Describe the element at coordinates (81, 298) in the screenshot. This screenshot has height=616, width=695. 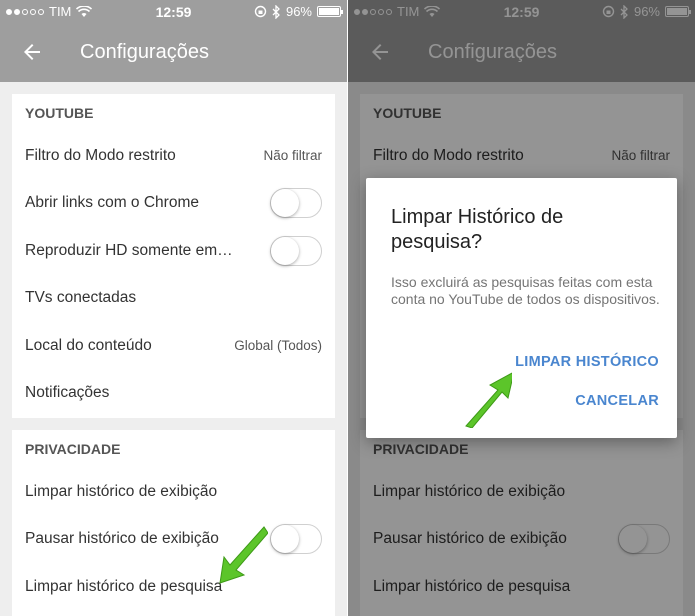
I see `setting-label: TVs conectadas` at that location.